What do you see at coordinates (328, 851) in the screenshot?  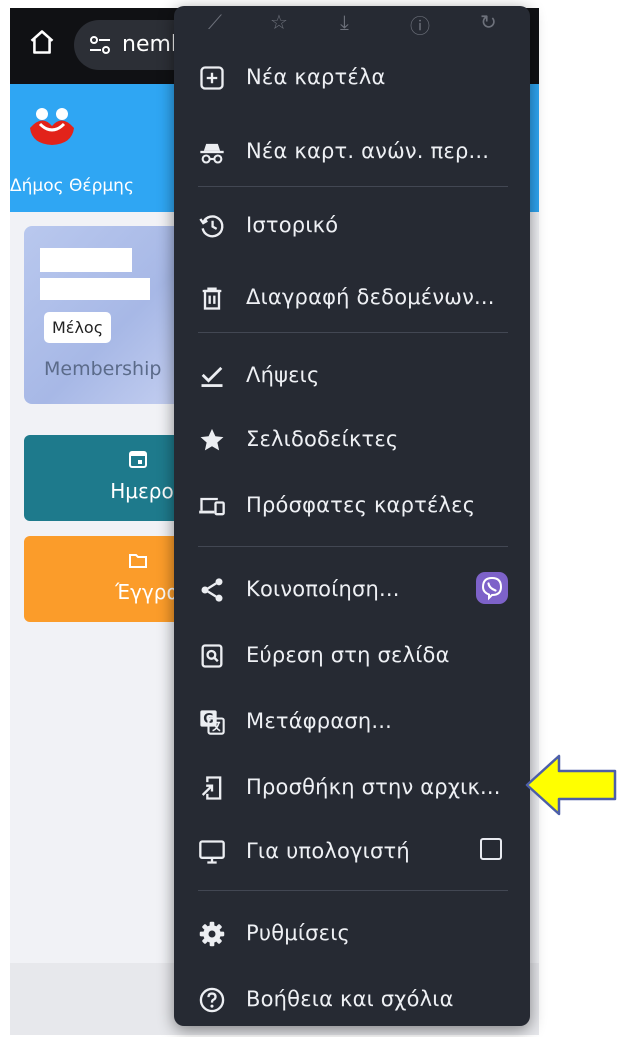 I see `menu-item-label: Για υπολογιστή` at bounding box center [328, 851].